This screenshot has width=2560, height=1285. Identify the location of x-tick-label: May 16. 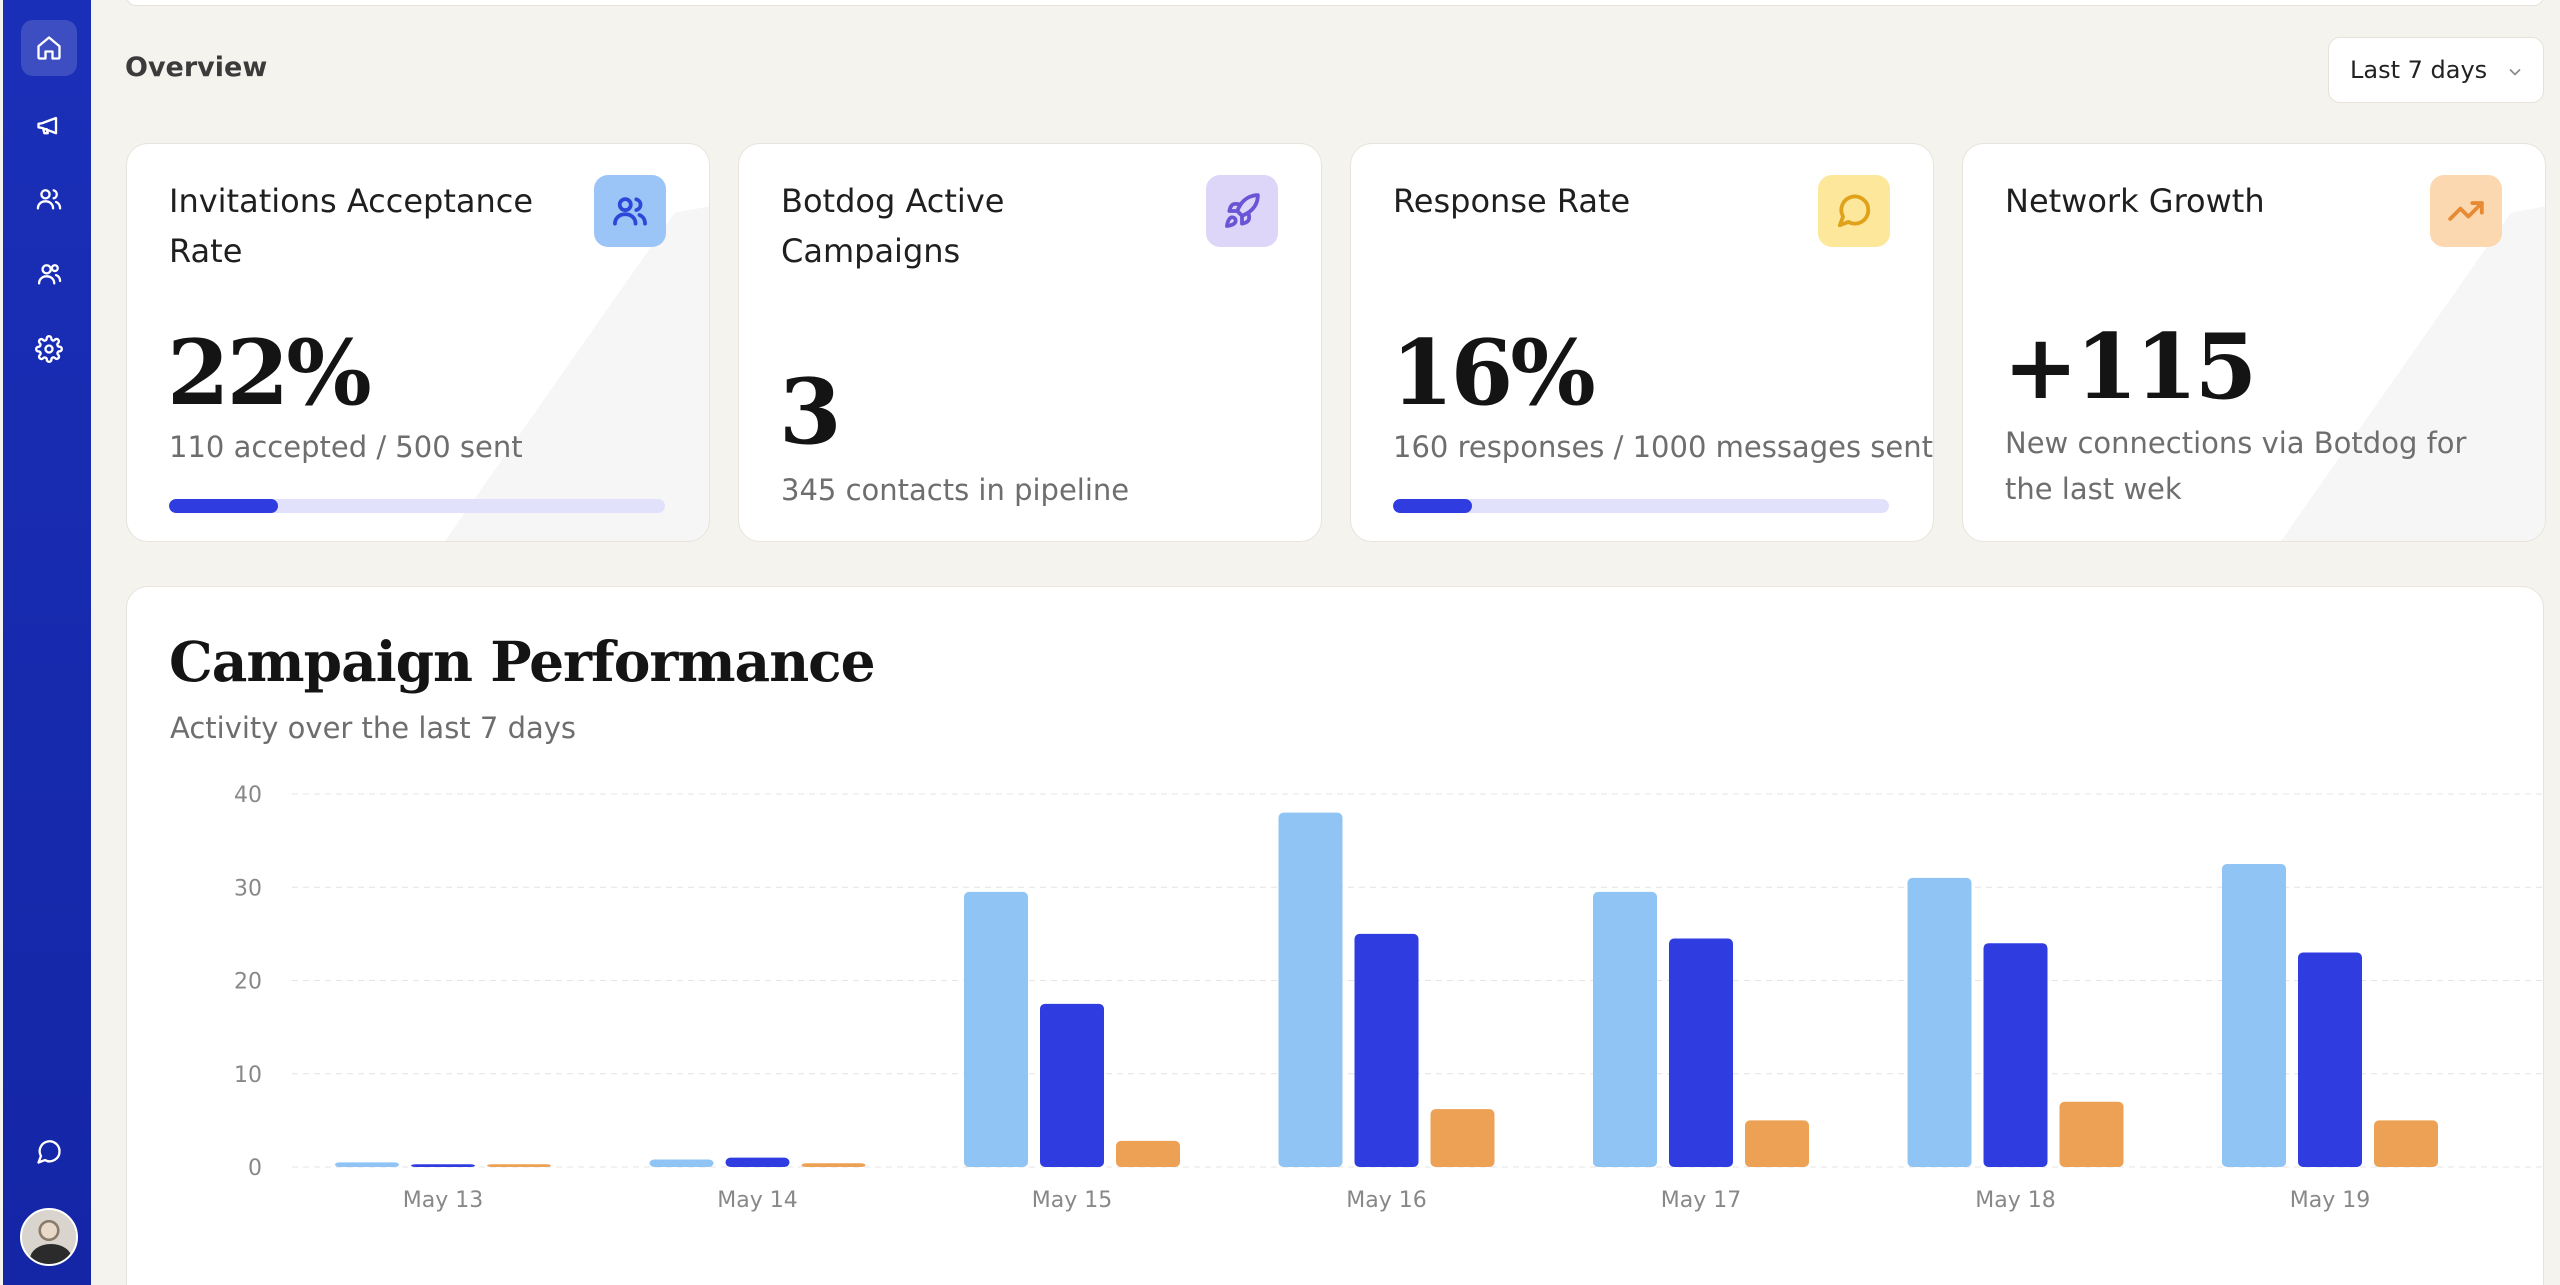
(1386, 1200).